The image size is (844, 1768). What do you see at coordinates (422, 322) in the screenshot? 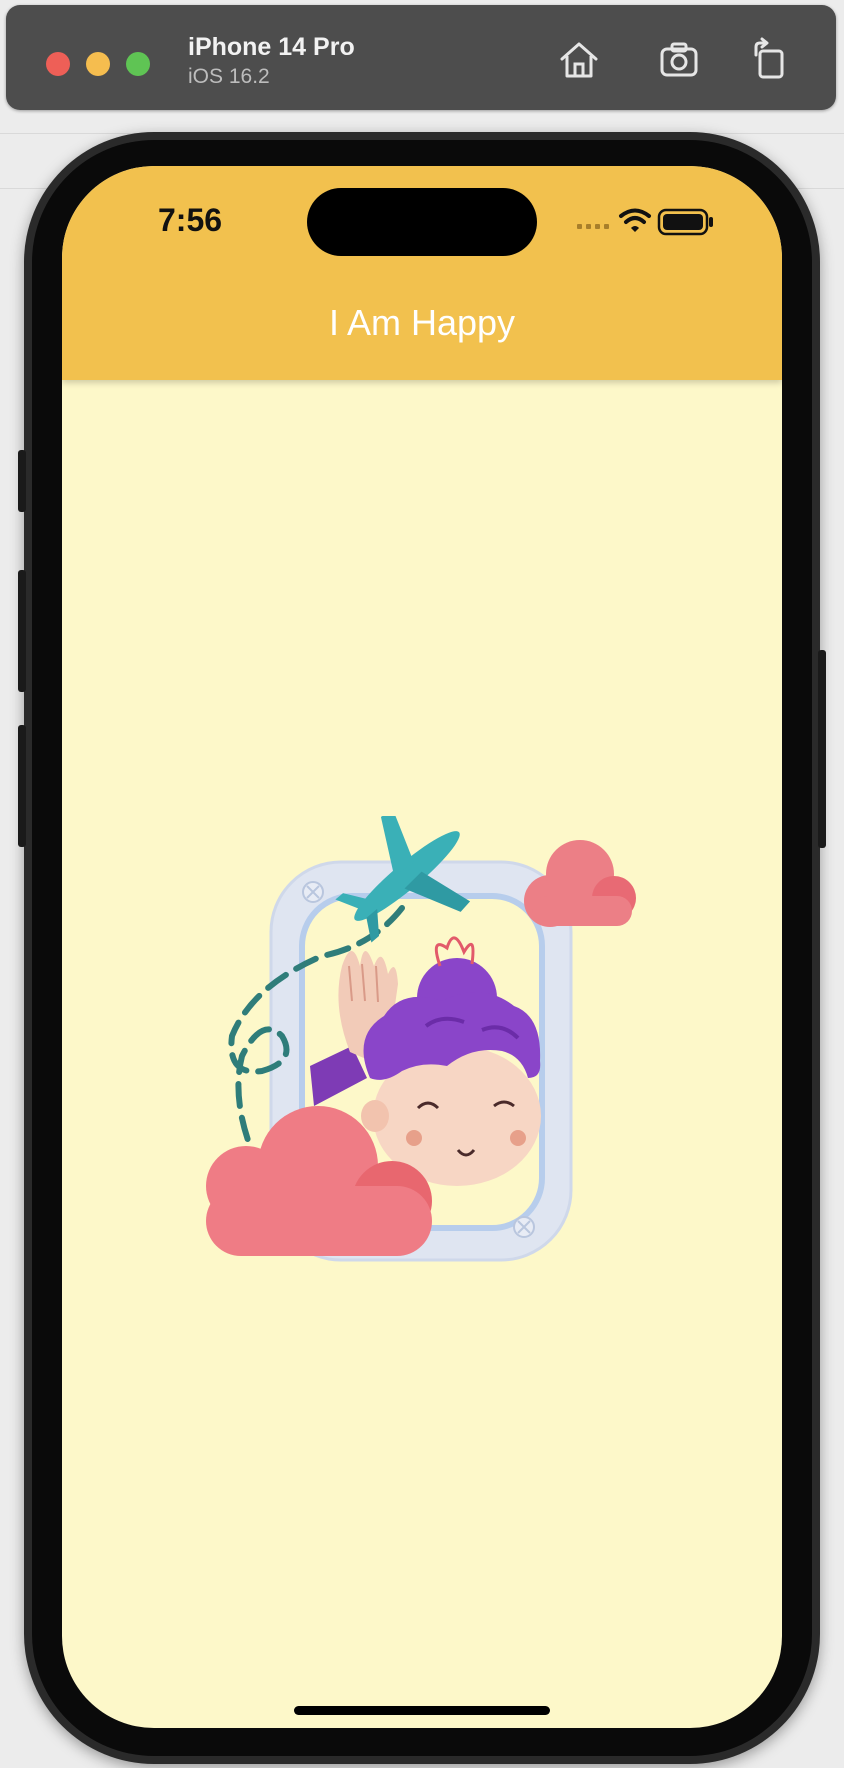
I see `app-title: I Am Happy` at bounding box center [422, 322].